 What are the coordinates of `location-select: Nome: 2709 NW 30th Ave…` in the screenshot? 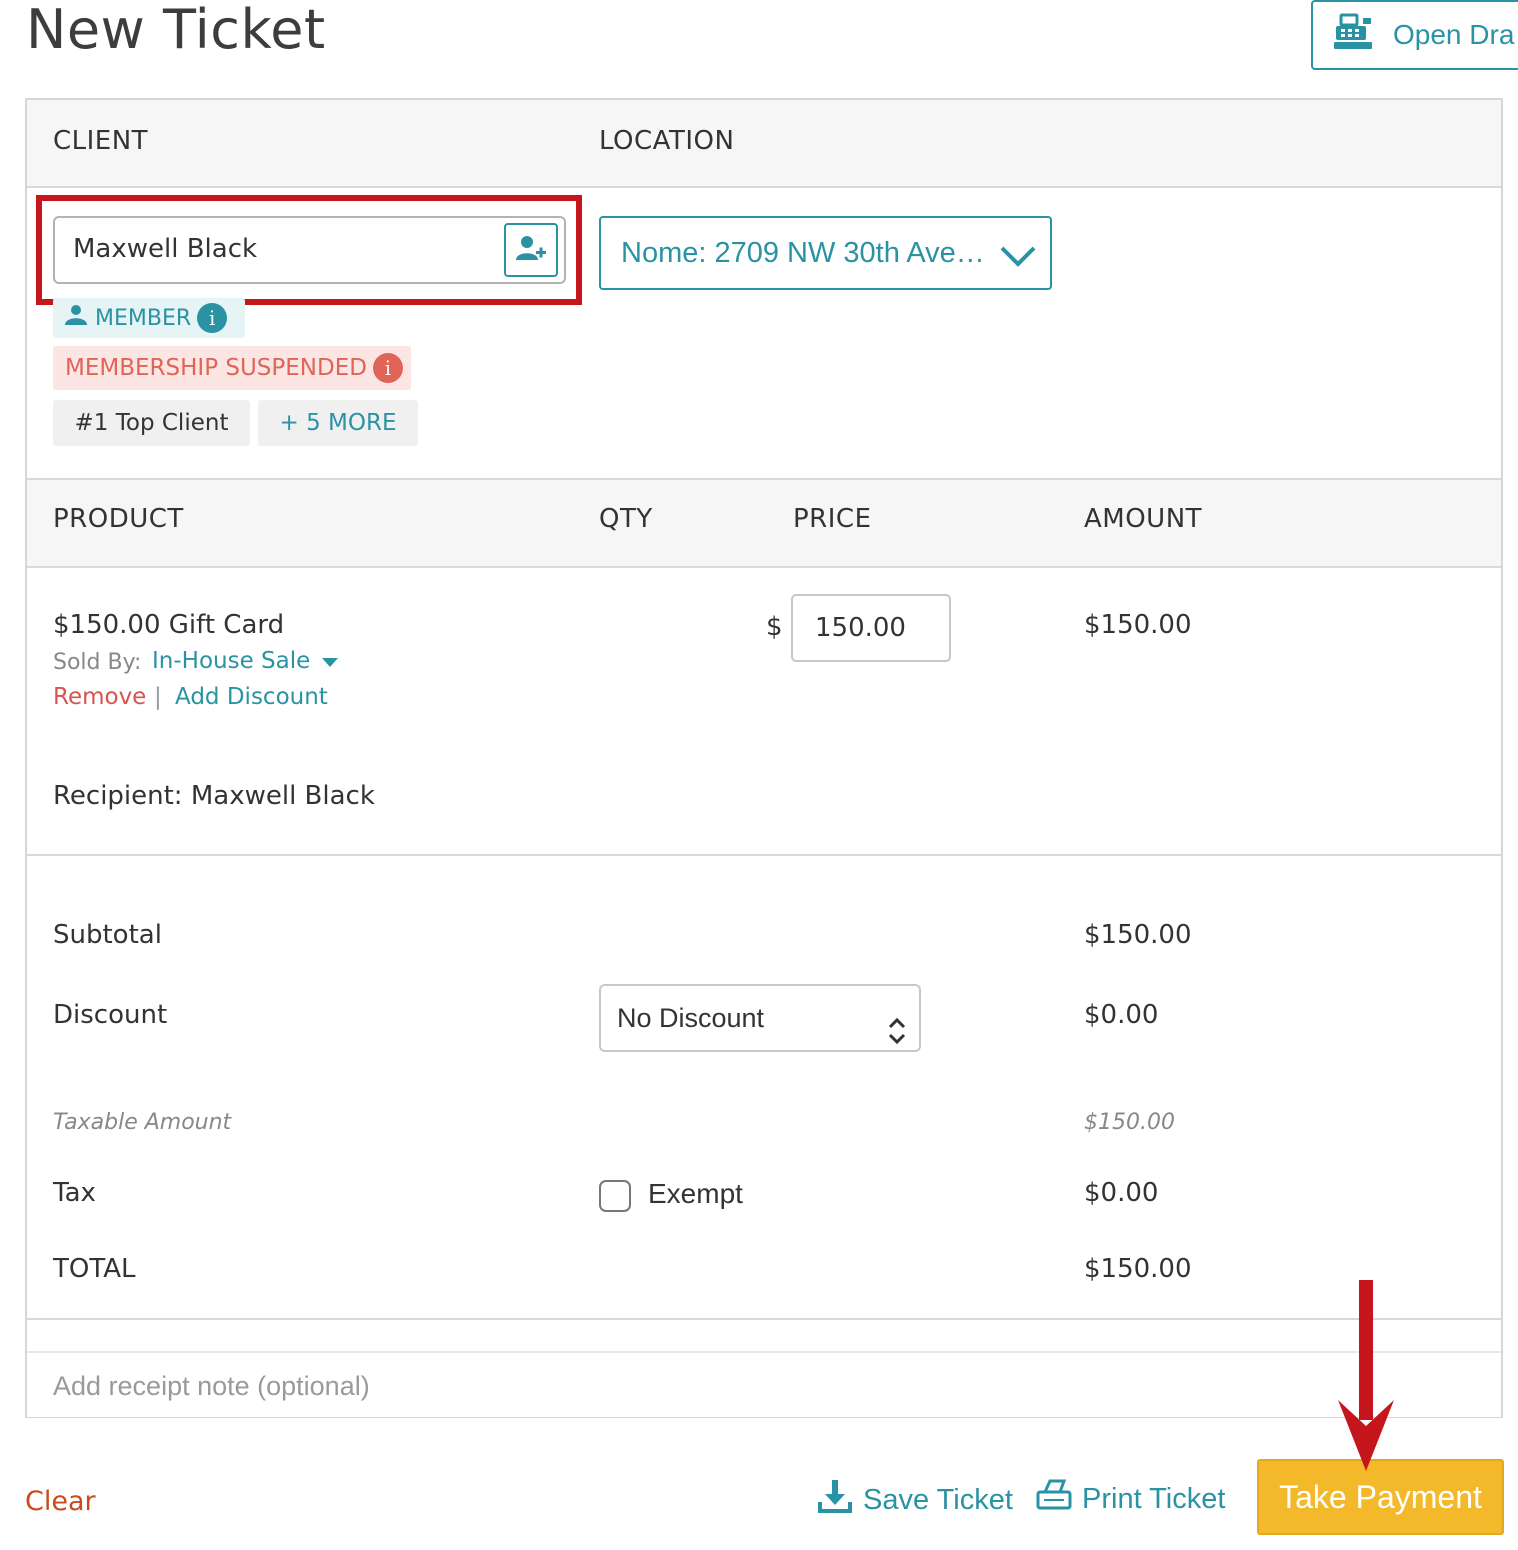 It's located at (825, 253).